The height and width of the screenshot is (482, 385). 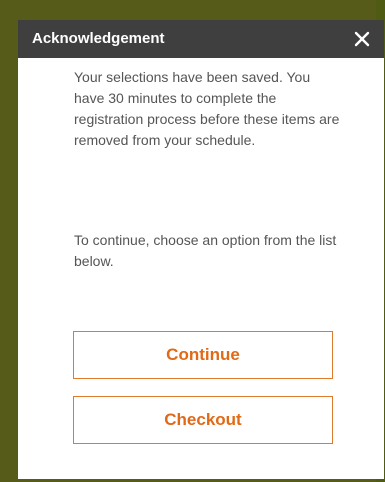 I want to click on close-icon, so click(x=362, y=39).